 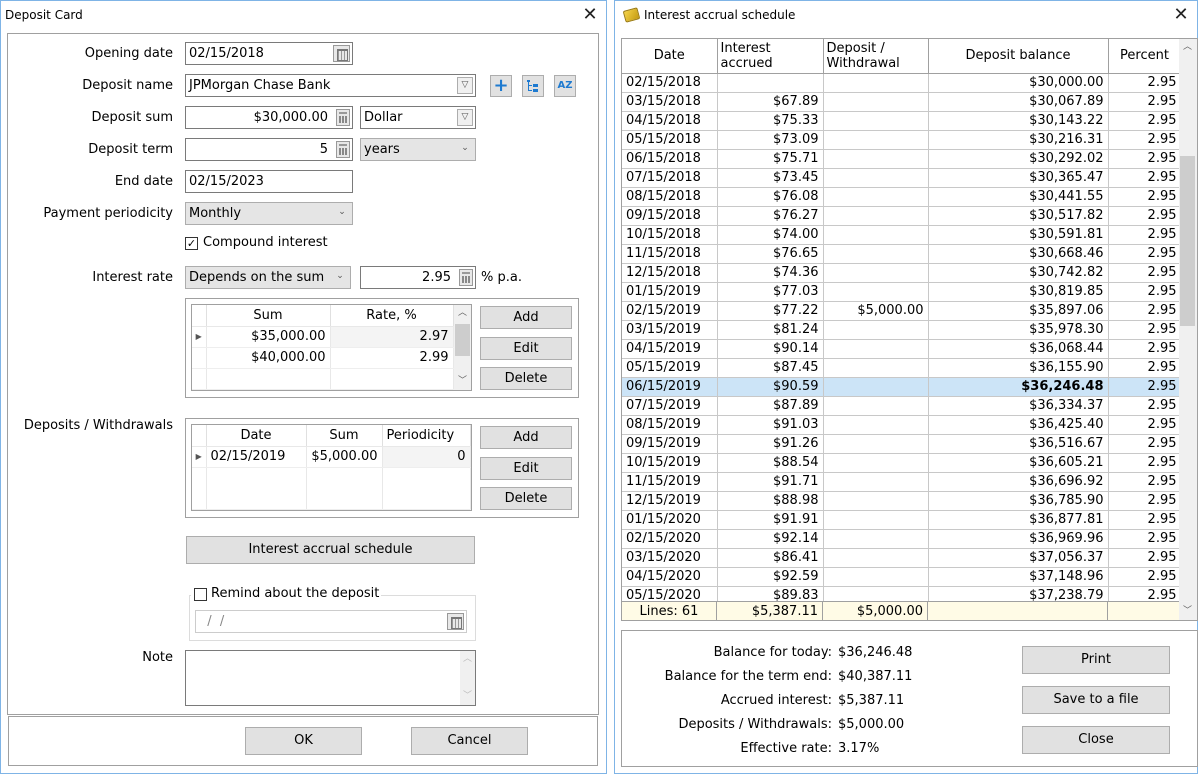 What do you see at coordinates (902, 292) in the screenshot?
I see `table-row: 01/15/2019 $77.03 $30,819.85 2.95` at bounding box center [902, 292].